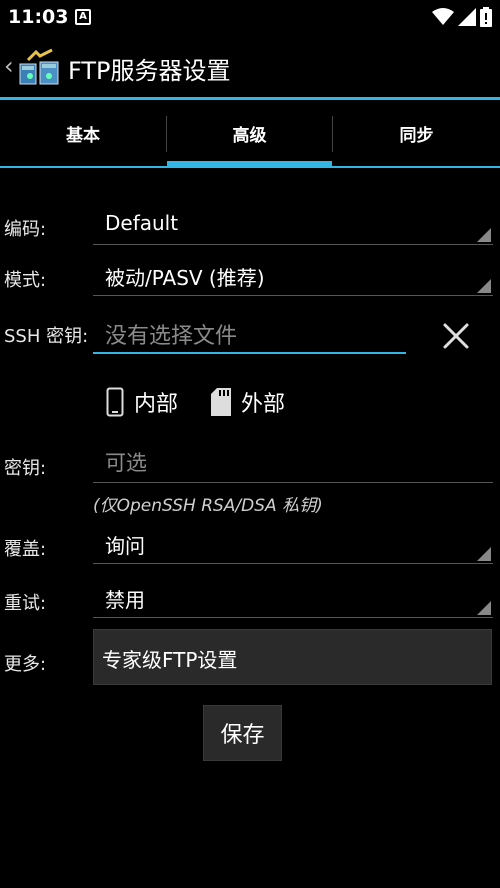 This screenshot has height=888, width=500. Describe the element at coordinates (185, 278) in the screenshot. I see `mode-value: 被动/PASV (推荐)` at that location.